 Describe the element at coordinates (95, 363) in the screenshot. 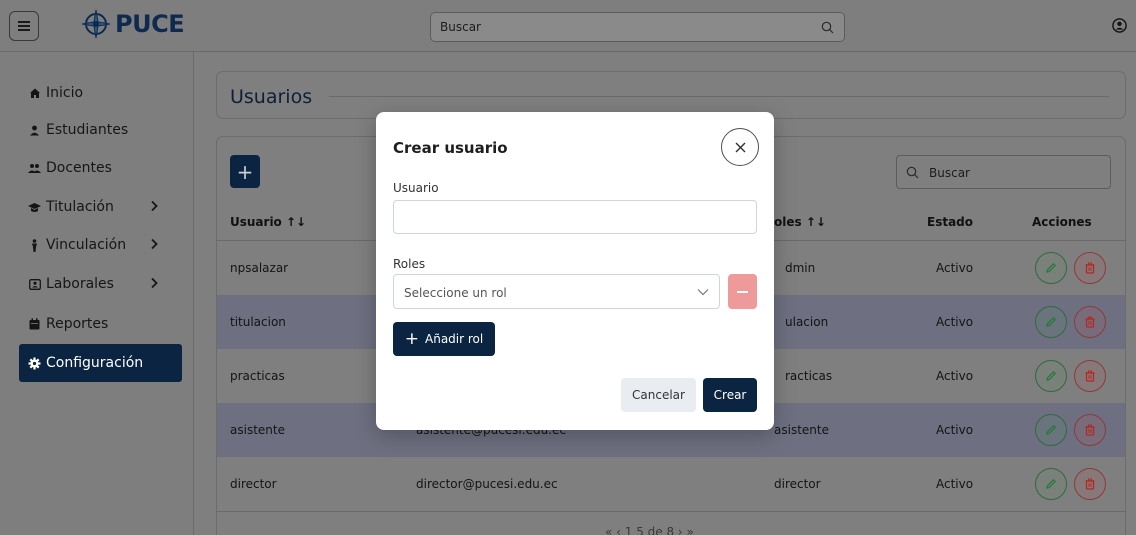

I see `sidebar-item-label: Configuración` at that location.